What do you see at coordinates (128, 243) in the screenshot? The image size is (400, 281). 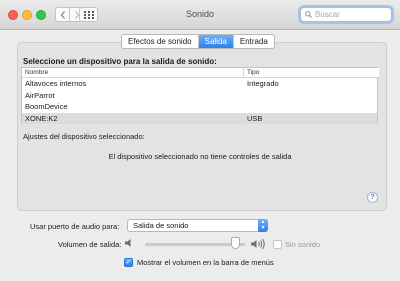 I see `speaker-low-icon` at bounding box center [128, 243].